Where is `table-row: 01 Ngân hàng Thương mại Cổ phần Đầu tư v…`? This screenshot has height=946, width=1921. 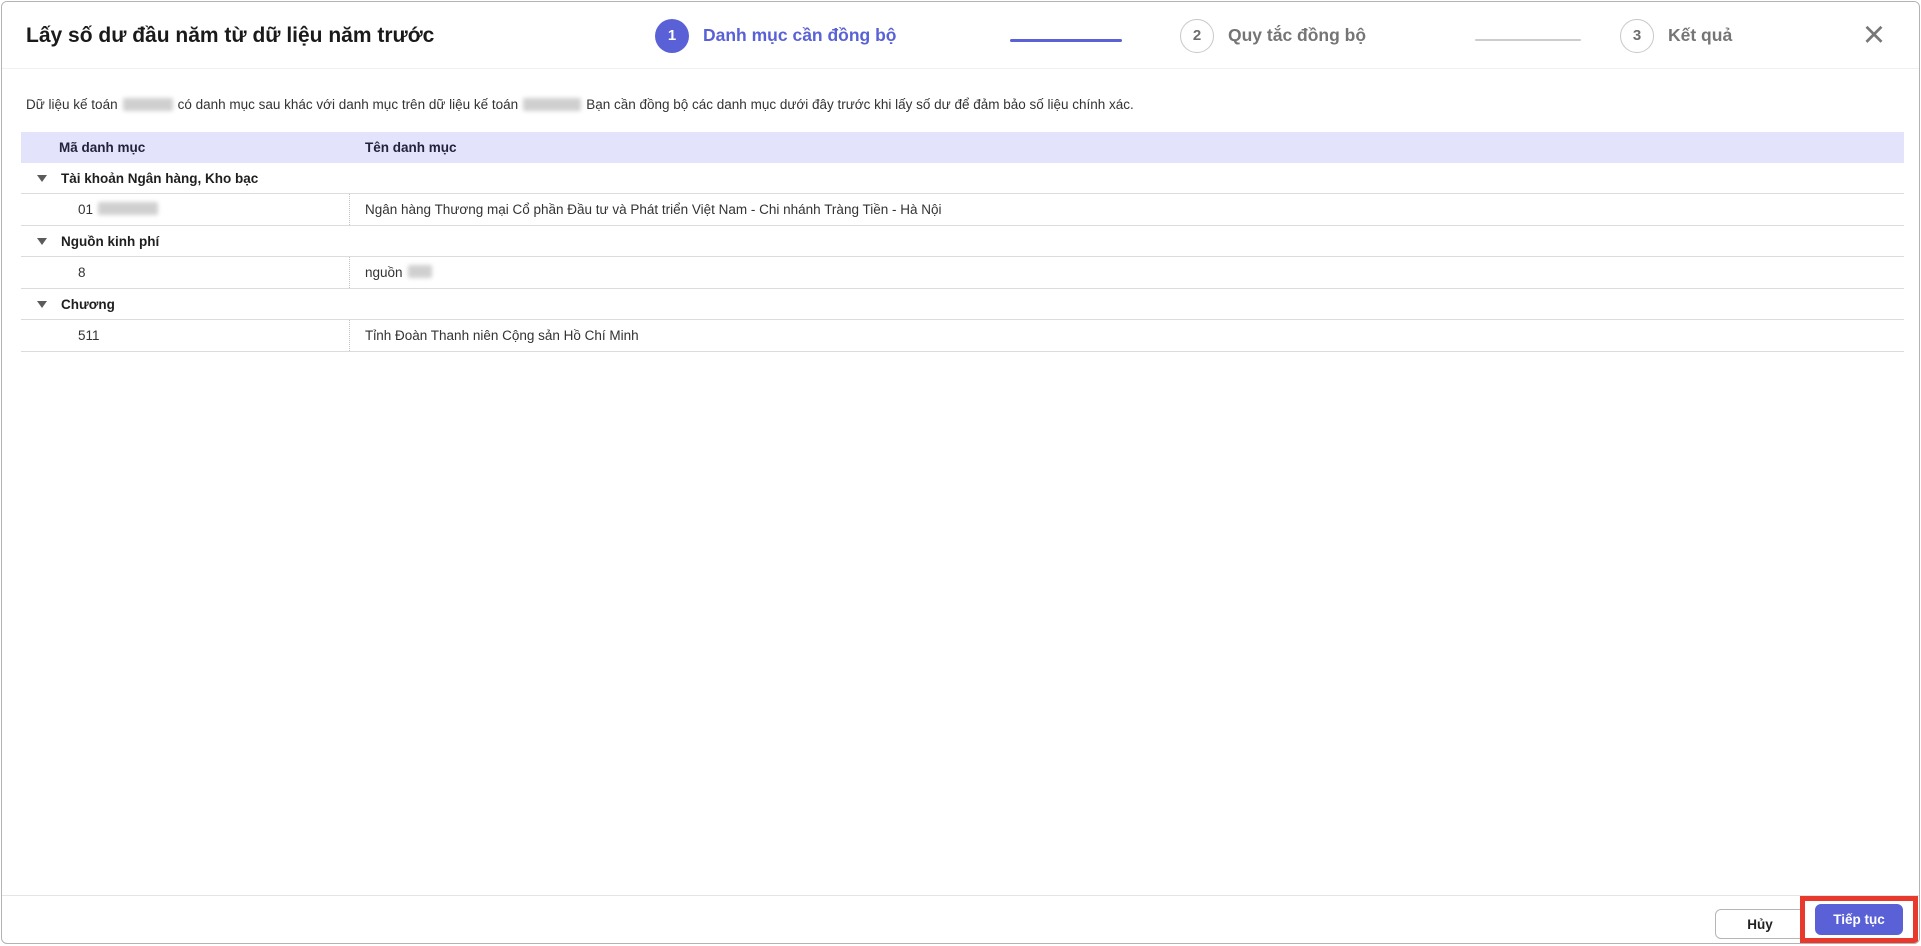 table-row: 01 Ngân hàng Thương mại Cổ phần Đầu tư v… is located at coordinates (962, 210).